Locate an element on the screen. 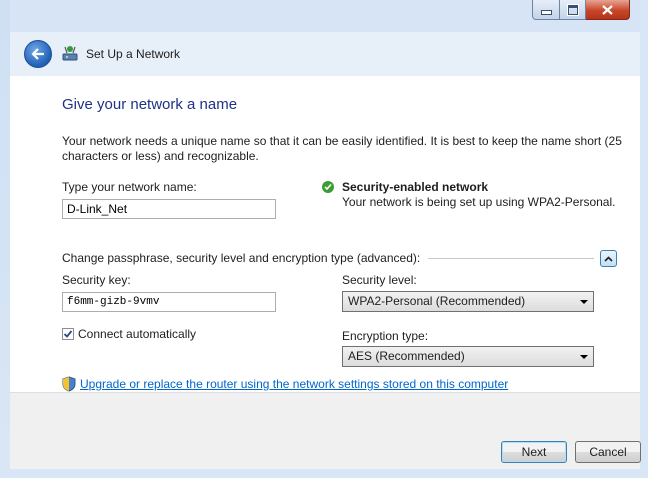  security-check-icon is located at coordinates (328, 187).